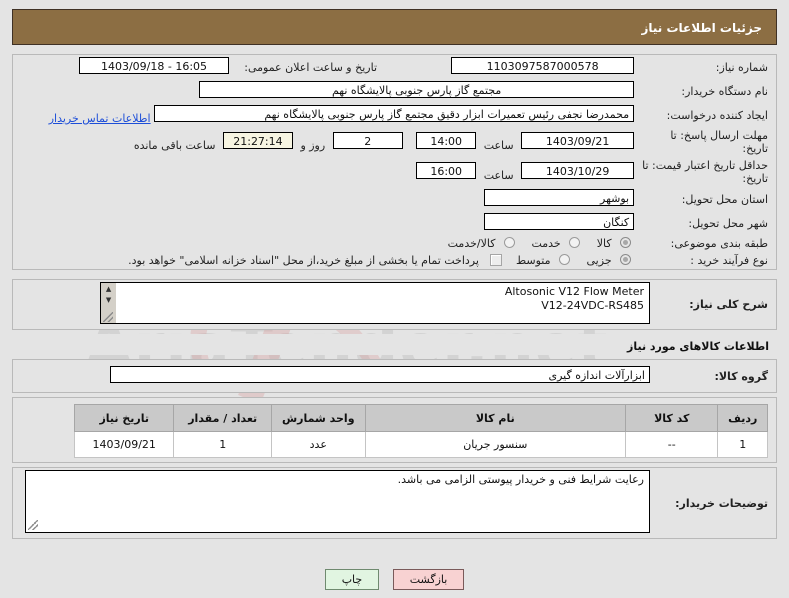 Image resolution: width=789 pixels, height=598 pixels. Describe the element at coordinates (543, 65) in the screenshot. I see `need-number-input: 1103097587000578` at that location.